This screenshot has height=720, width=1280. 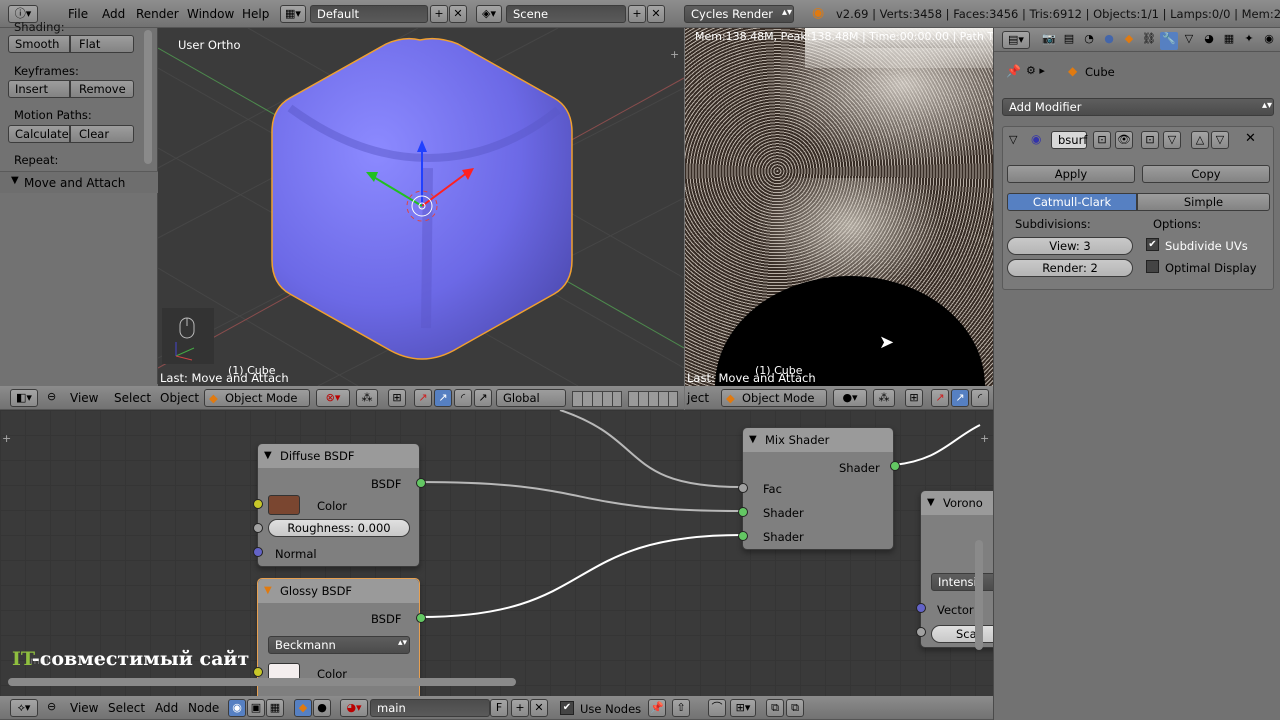 What do you see at coordinates (1069, 41) in the screenshot?
I see `layers-tab-icon: ▤` at bounding box center [1069, 41].